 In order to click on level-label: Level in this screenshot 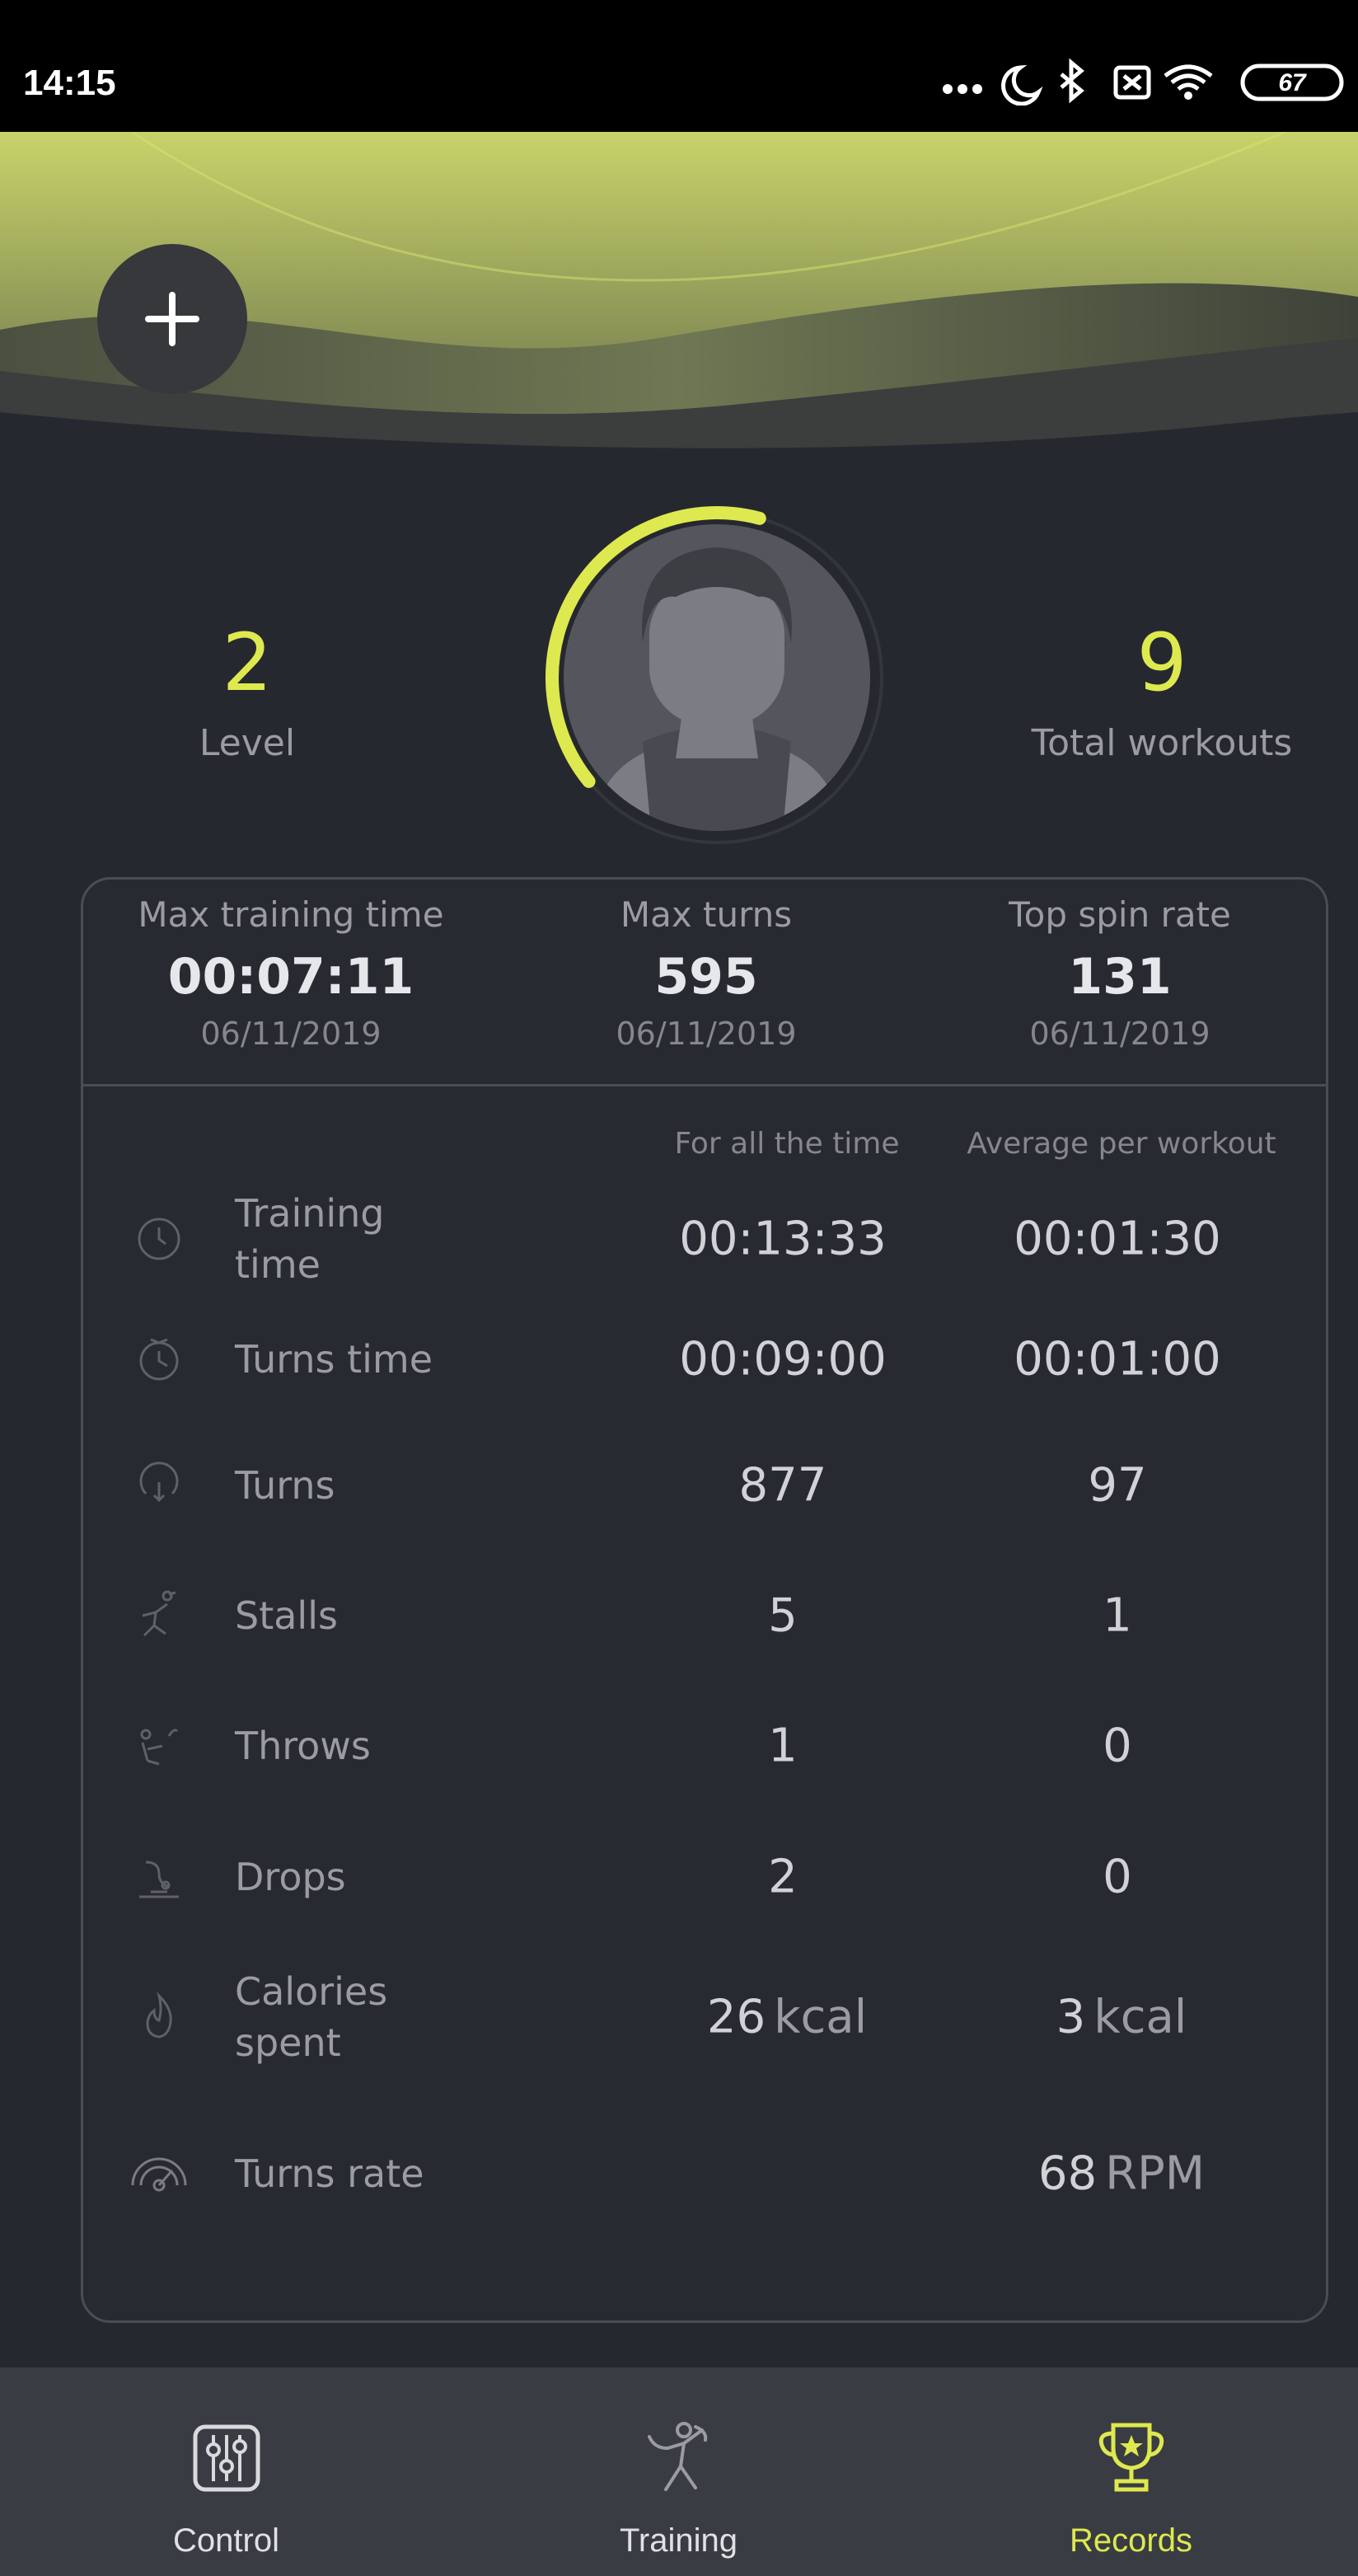, I will do `click(247, 743)`.